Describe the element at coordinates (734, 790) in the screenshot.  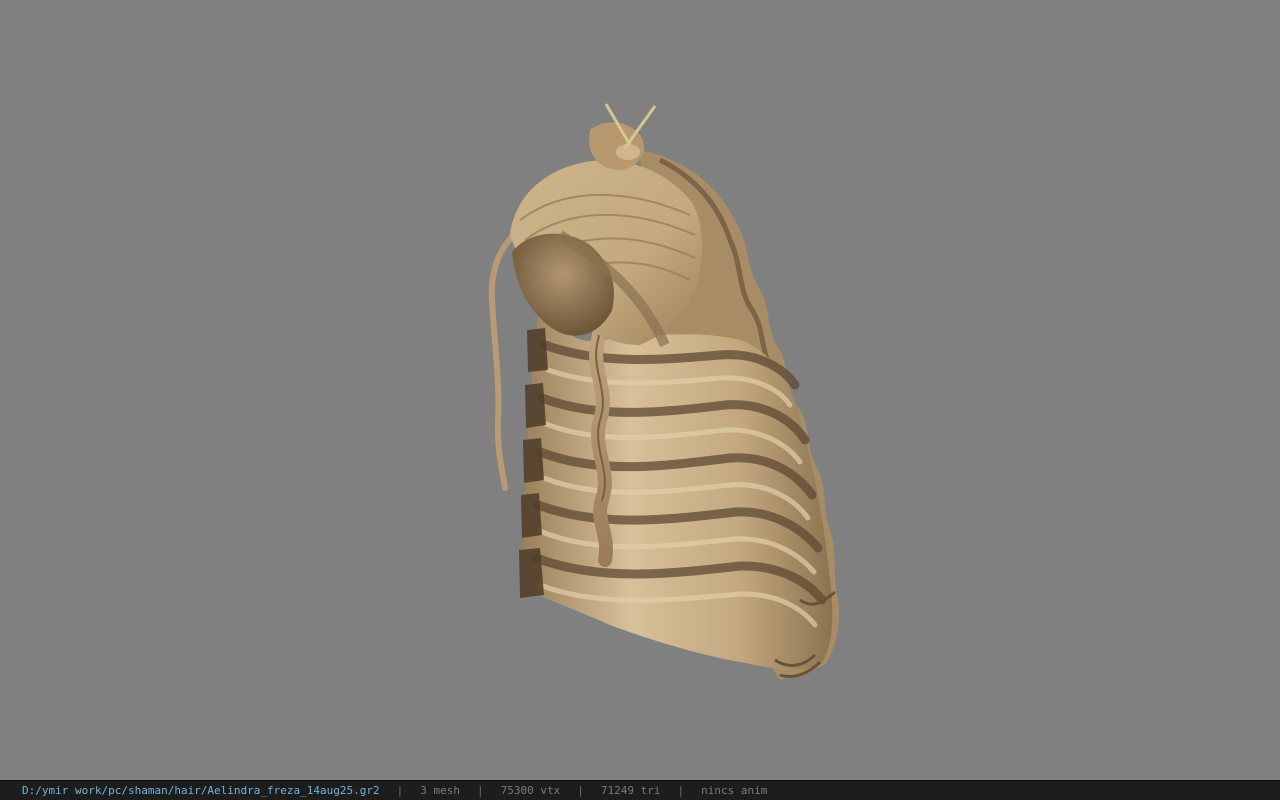
I see `animation-status: nincs anim` at that location.